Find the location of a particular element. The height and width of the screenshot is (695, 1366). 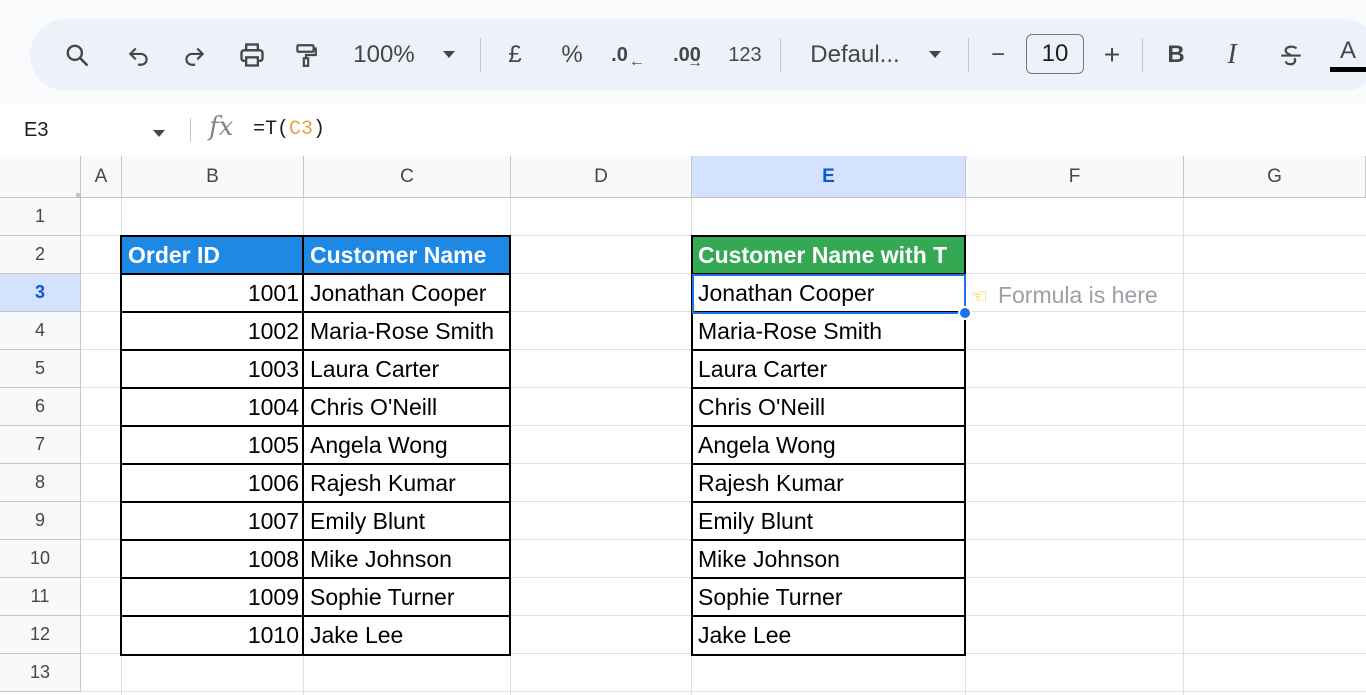

column-header-f: F is located at coordinates (1075, 177).